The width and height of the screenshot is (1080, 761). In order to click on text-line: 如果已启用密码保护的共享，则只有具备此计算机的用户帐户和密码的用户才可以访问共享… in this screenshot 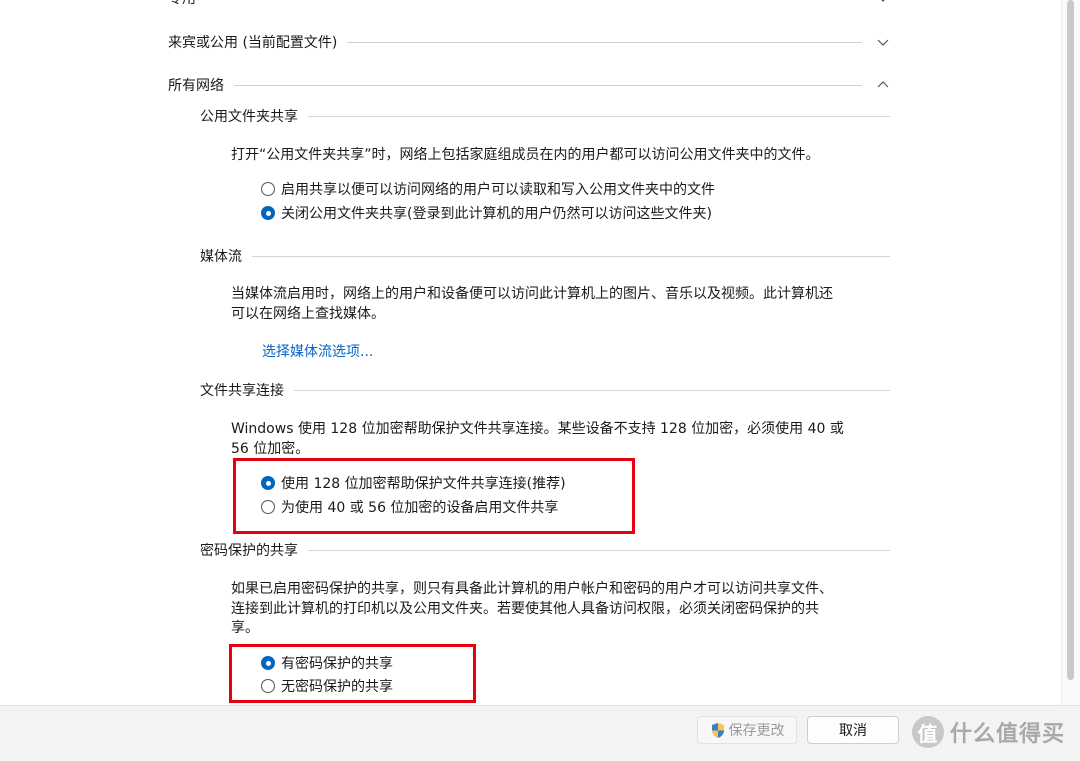, I will do `click(532, 589)`.